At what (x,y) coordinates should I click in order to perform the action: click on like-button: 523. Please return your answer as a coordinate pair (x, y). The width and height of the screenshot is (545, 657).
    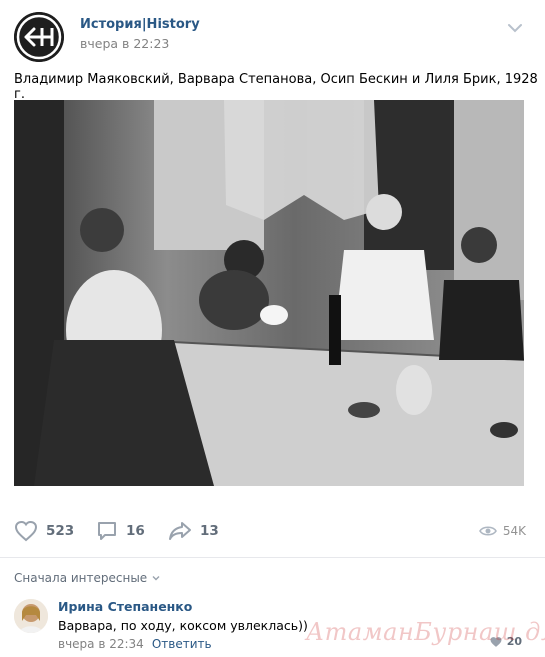
    Looking at the image, I should click on (44, 531).